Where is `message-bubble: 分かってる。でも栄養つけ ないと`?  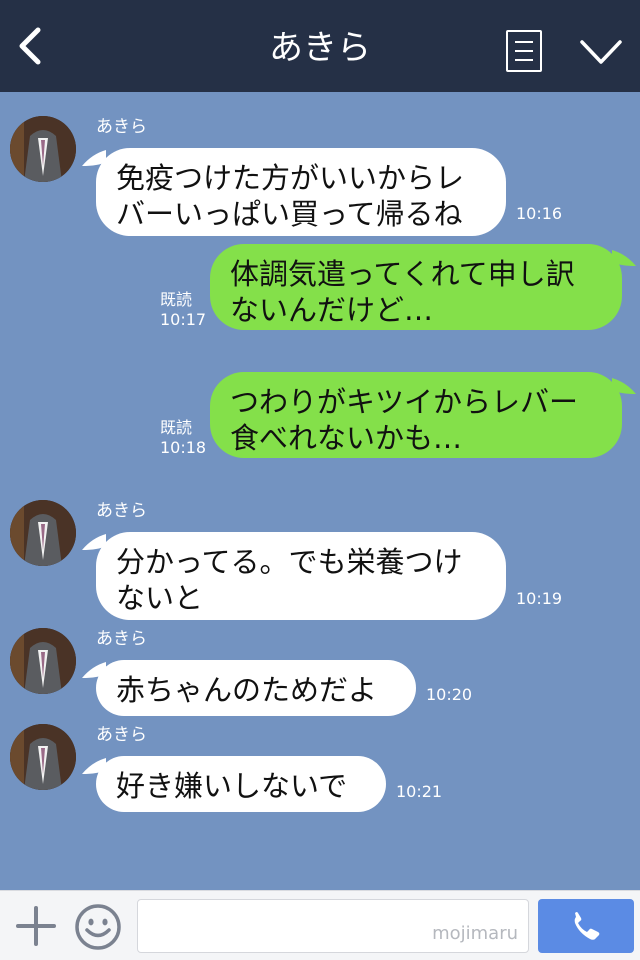
message-bubble: 分かってる。でも栄養つけ ないと is located at coordinates (301, 576).